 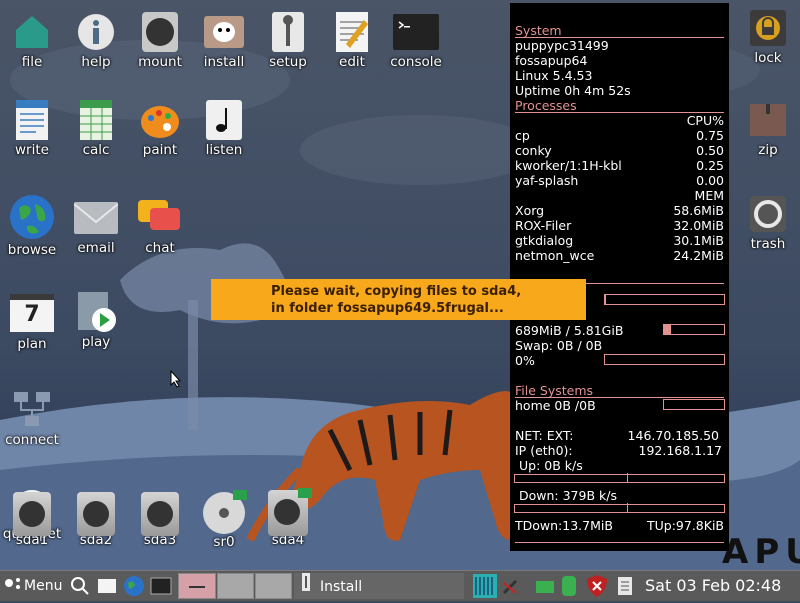 What do you see at coordinates (597, 586) in the screenshot?
I see `firewall-shield-icon` at bounding box center [597, 586].